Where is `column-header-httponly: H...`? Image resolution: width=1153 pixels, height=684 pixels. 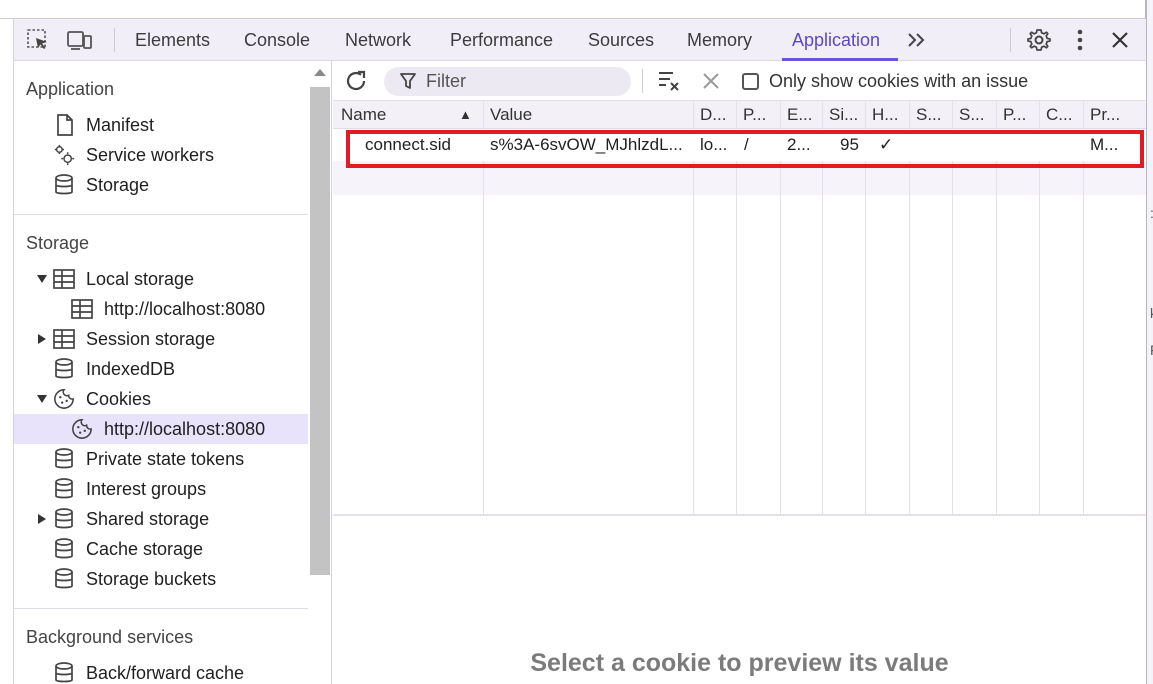 column-header-httponly: H... is located at coordinates (885, 115).